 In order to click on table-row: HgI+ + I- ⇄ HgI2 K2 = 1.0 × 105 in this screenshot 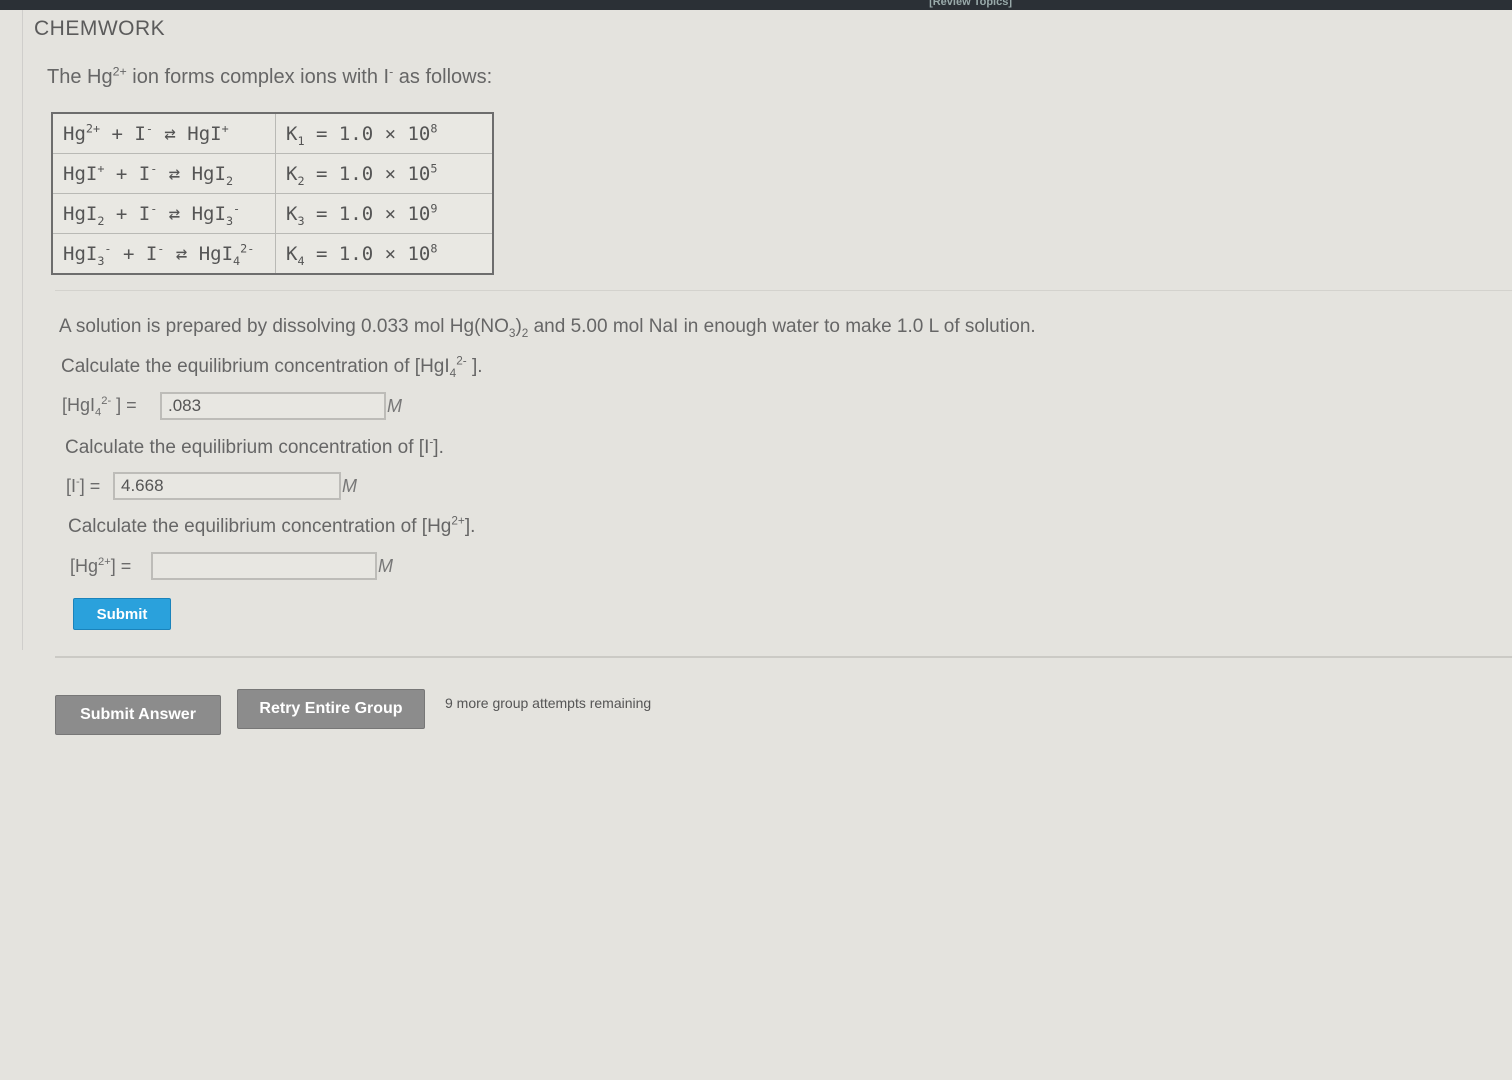, I will do `click(272, 173)`.